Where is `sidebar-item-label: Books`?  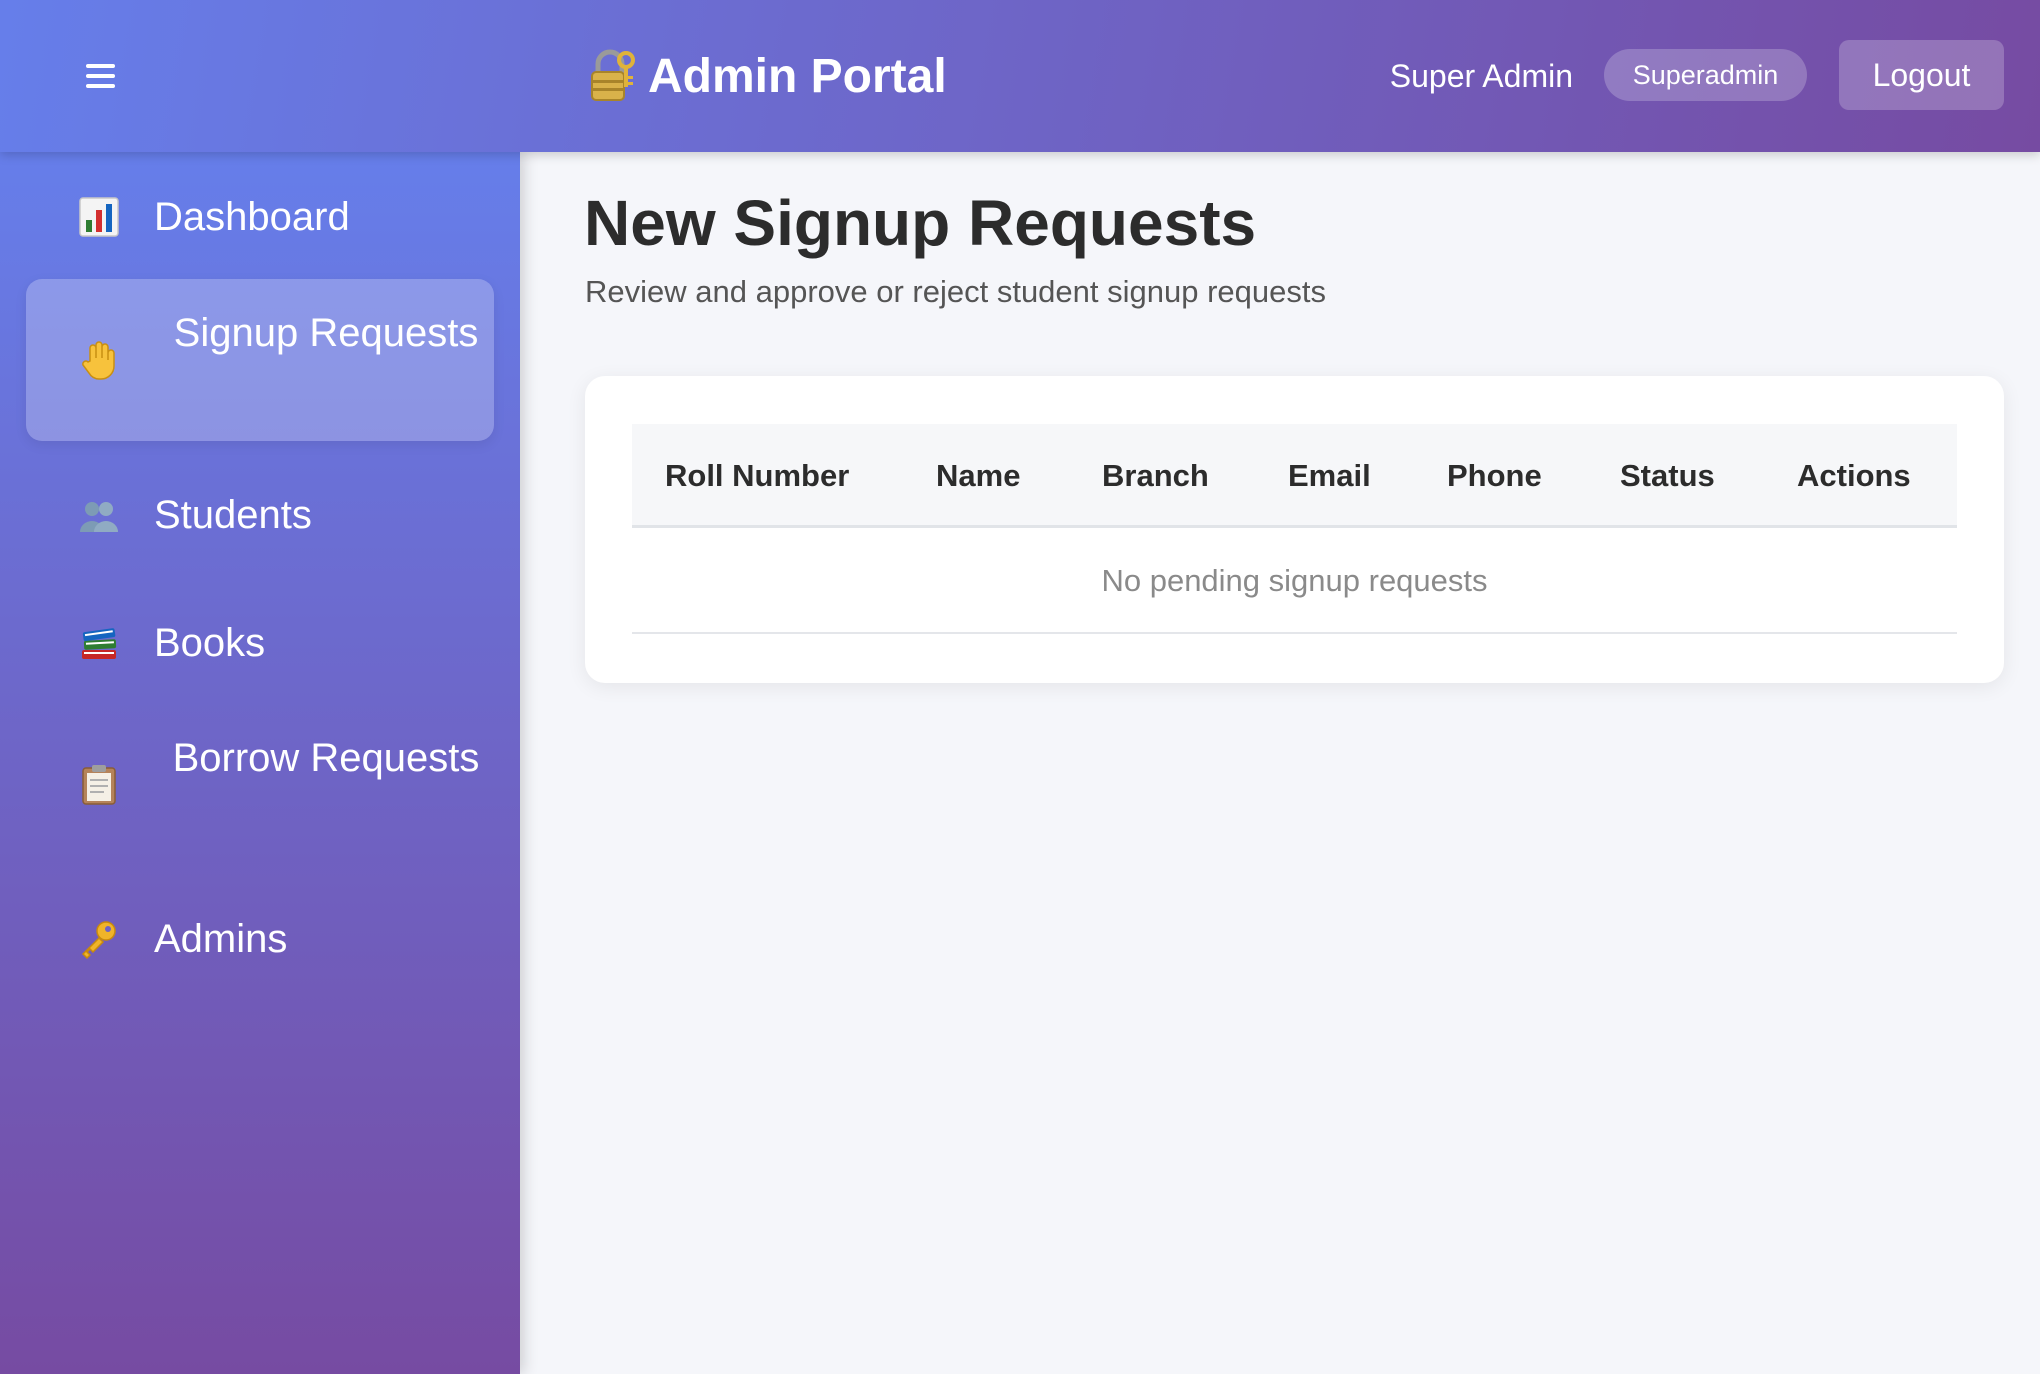
sidebar-item-label: Books is located at coordinates (210, 642).